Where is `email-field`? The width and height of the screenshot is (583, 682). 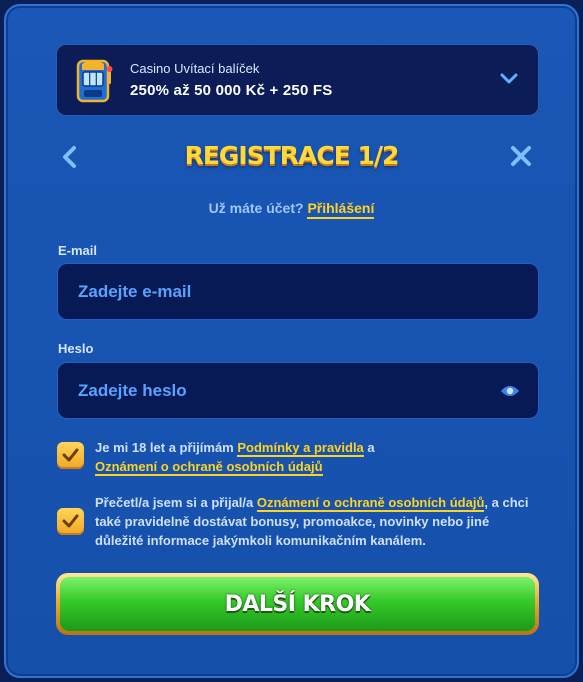 email-field is located at coordinates (298, 291).